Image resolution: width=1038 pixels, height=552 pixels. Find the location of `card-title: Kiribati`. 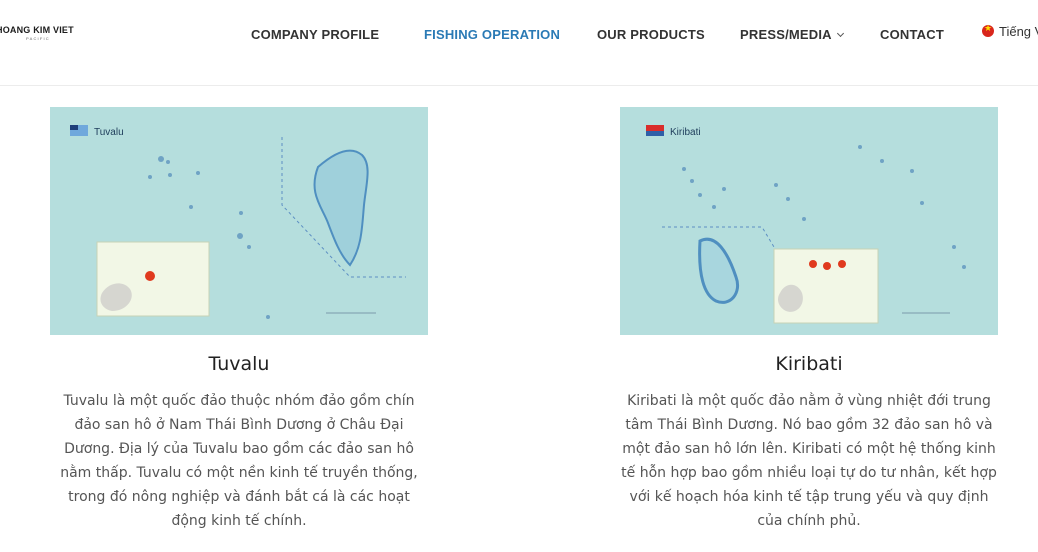

card-title: Kiribati is located at coordinates (809, 364).